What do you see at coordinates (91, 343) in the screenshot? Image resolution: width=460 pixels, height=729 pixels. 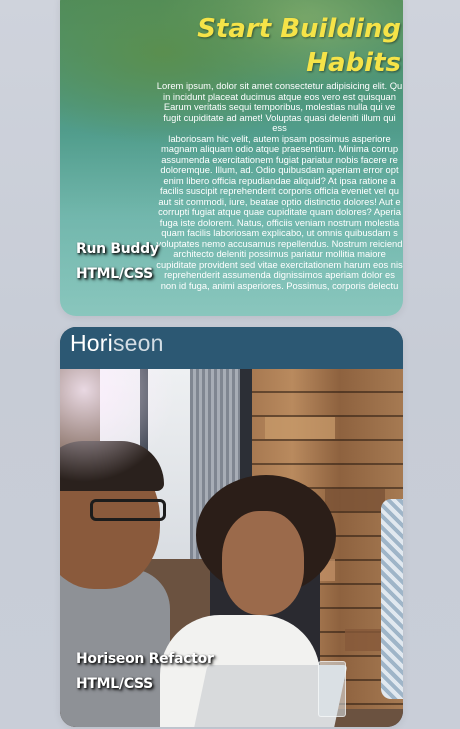 I see `logo-text-1: Hori` at bounding box center [91, 343].